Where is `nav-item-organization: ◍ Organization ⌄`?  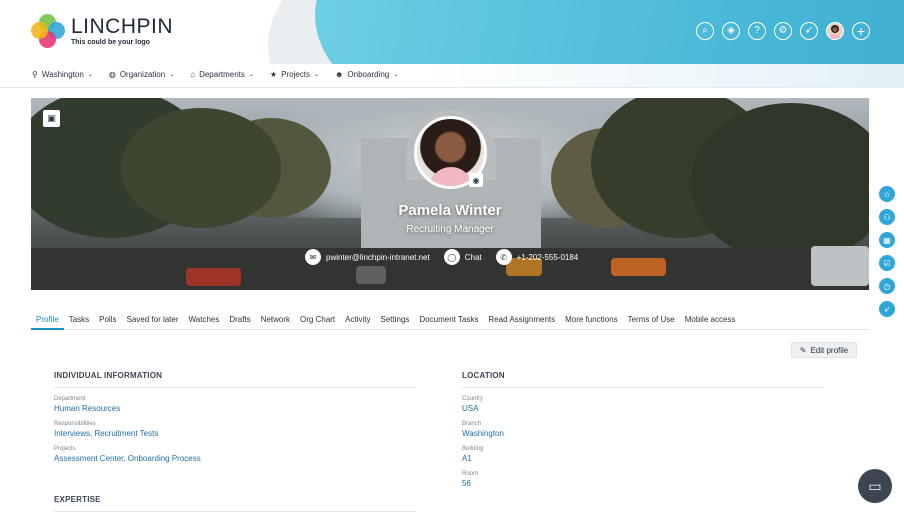 nav-item-organization: ◍ Organization ⌄ is located at coordinates (141, 74).